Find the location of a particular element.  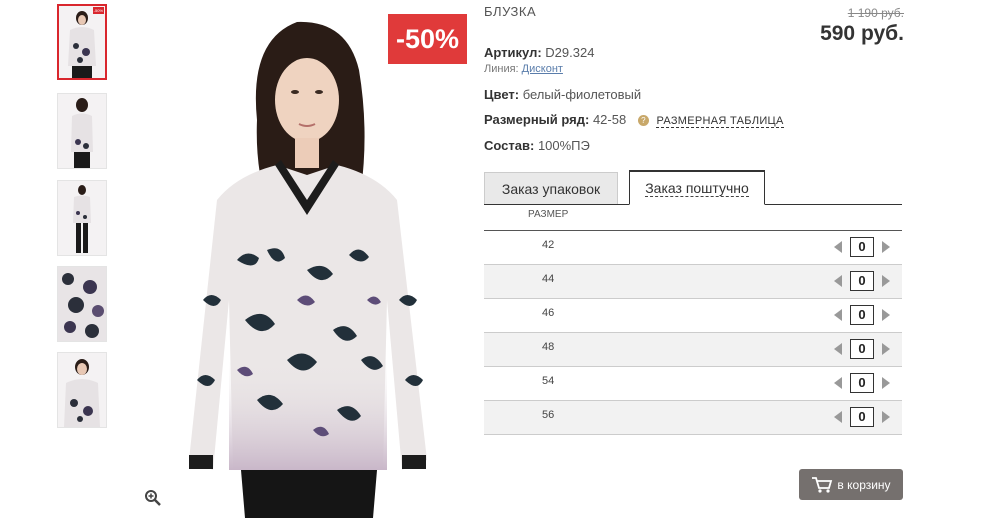

order-tabs: Заказ упаковок Заказ поштучно is located at coordinates (693, 187).